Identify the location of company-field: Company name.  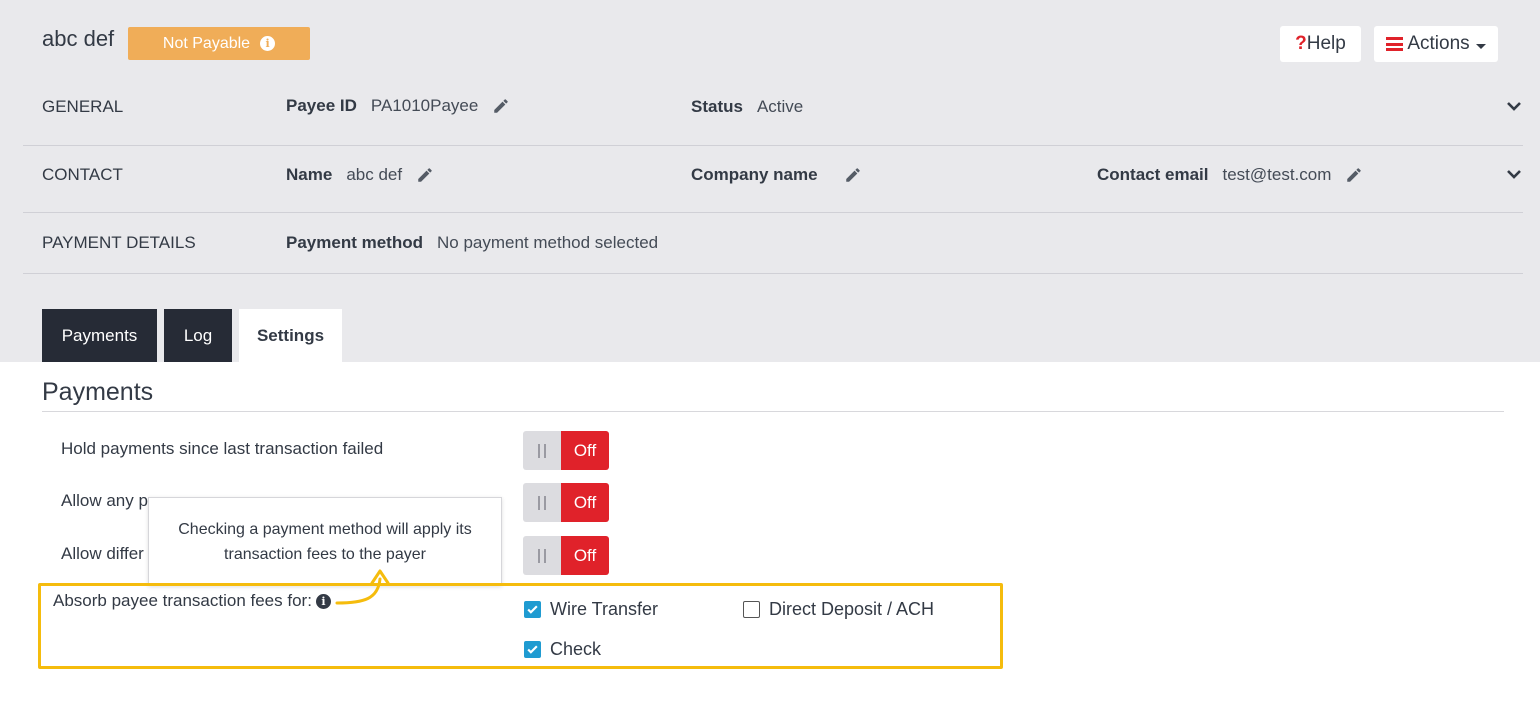
(776, 175).